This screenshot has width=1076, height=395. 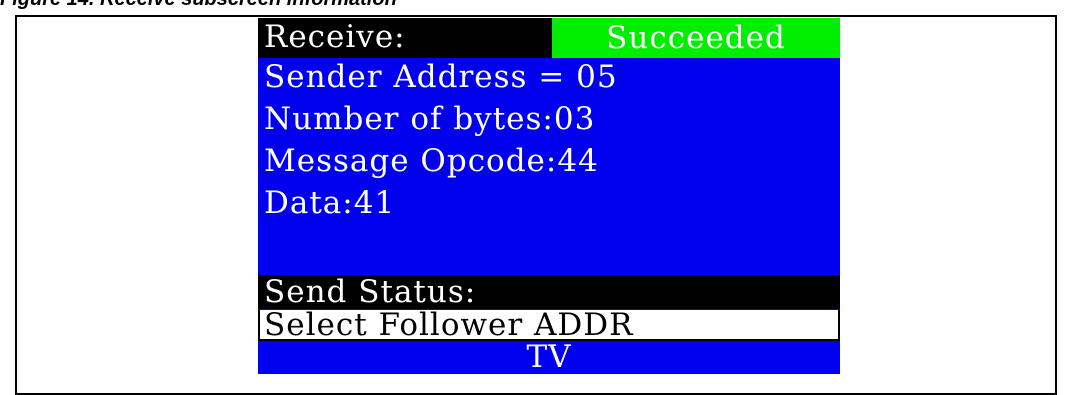 I want to click on receive-label: Receive:, so click(x=335, y=37).